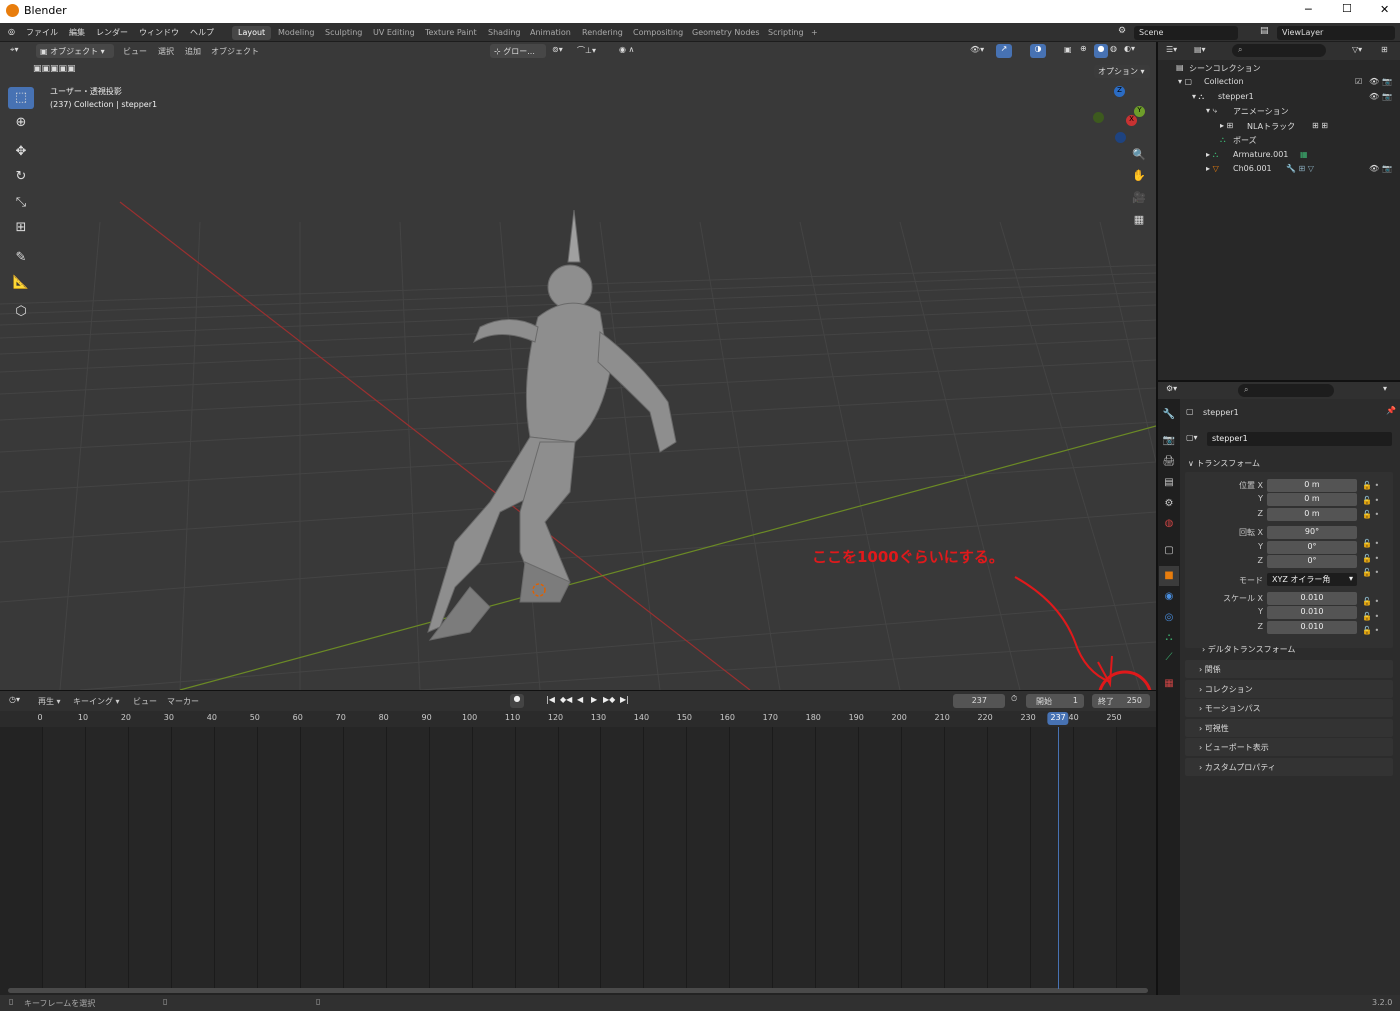 The height and width of the screenshot is (1011, 1400). I want to click on zoom-icon: 🔍, so click(1139, 157).